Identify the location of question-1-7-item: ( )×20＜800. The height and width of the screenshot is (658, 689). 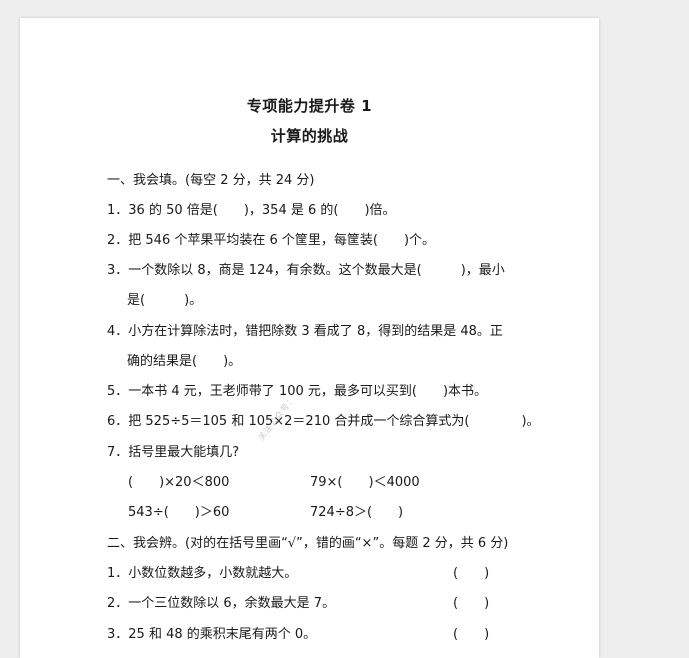
(179, 482).